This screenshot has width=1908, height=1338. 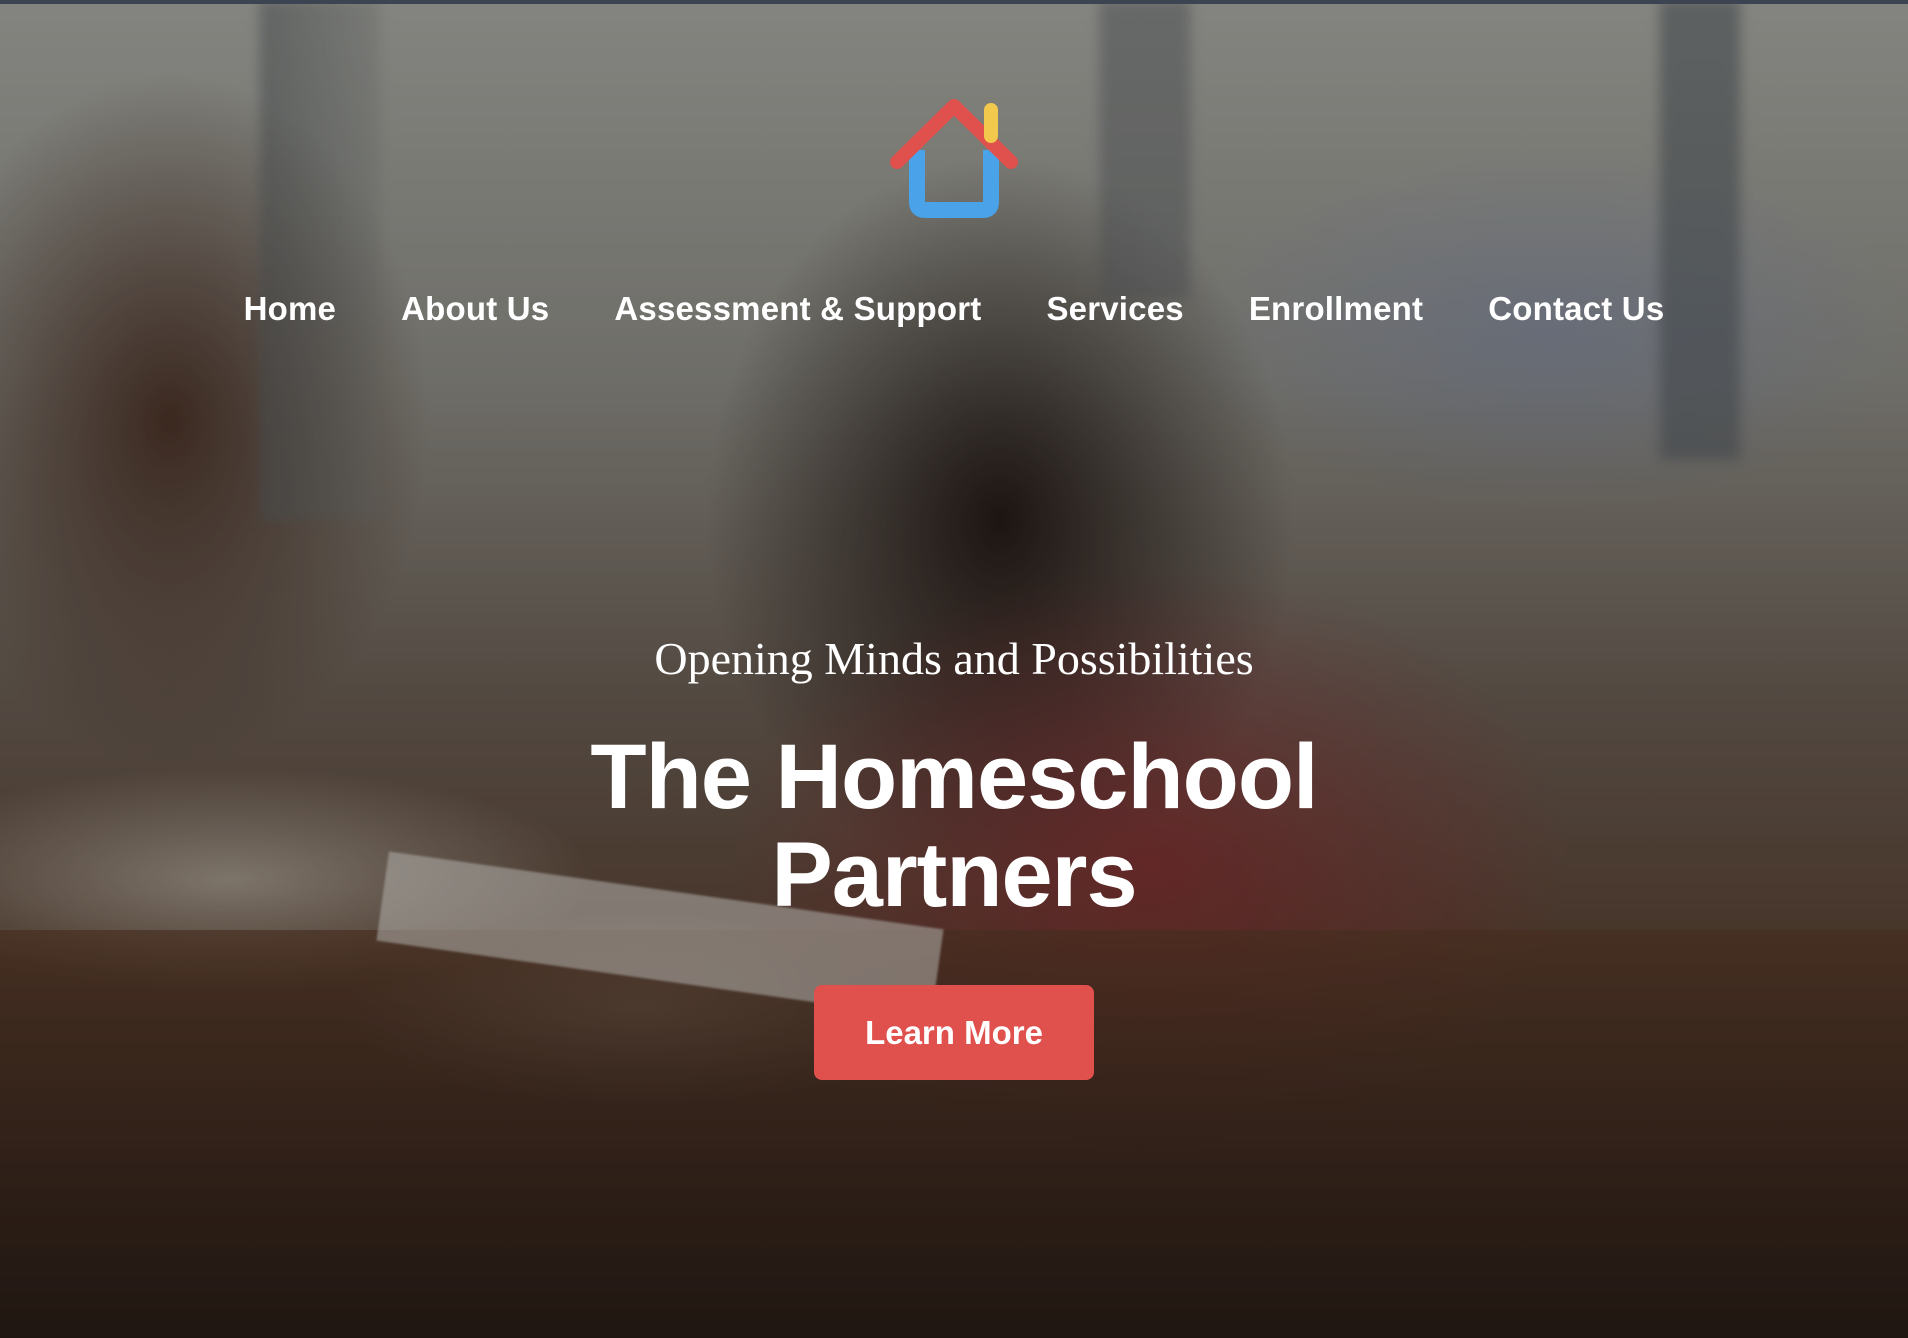 What do you see at coordinates (290, 309) in the screenshot?
I see `nav-item-home: Home` at bounding box center [290, 309].